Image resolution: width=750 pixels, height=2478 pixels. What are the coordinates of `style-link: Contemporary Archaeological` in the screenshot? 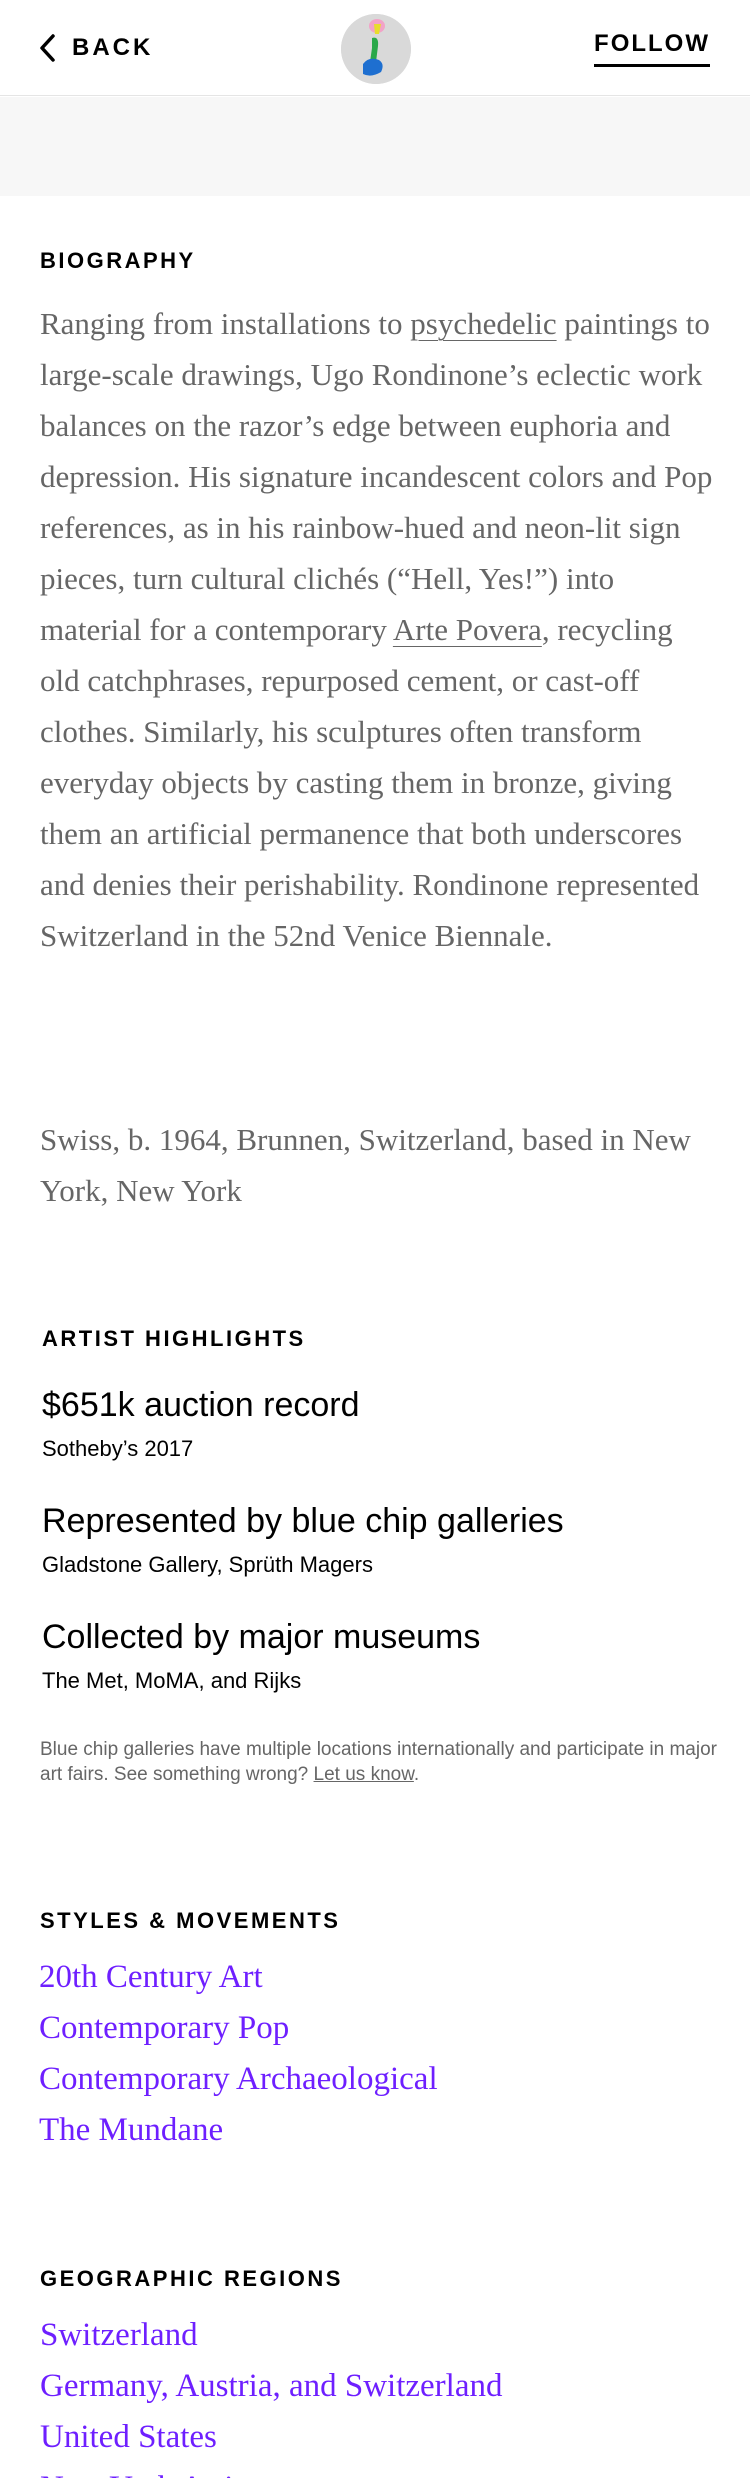 It's located at (238, 2079).